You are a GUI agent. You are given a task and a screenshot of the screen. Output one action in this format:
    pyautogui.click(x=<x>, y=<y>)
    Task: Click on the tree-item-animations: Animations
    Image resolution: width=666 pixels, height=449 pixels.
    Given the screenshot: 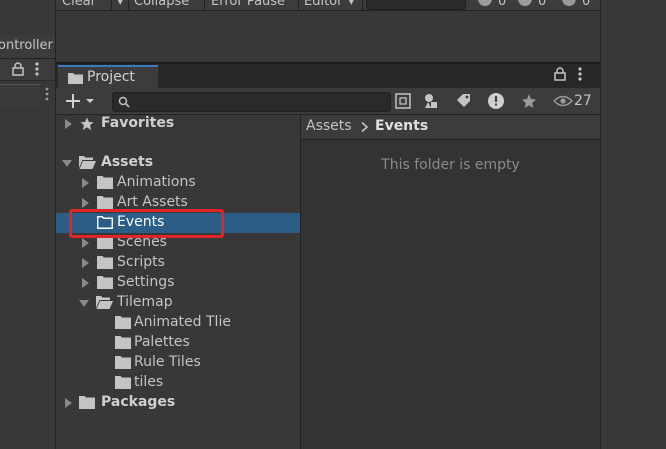 What is the action you would take?
    pyautogui.click(x=178, y=183)
    